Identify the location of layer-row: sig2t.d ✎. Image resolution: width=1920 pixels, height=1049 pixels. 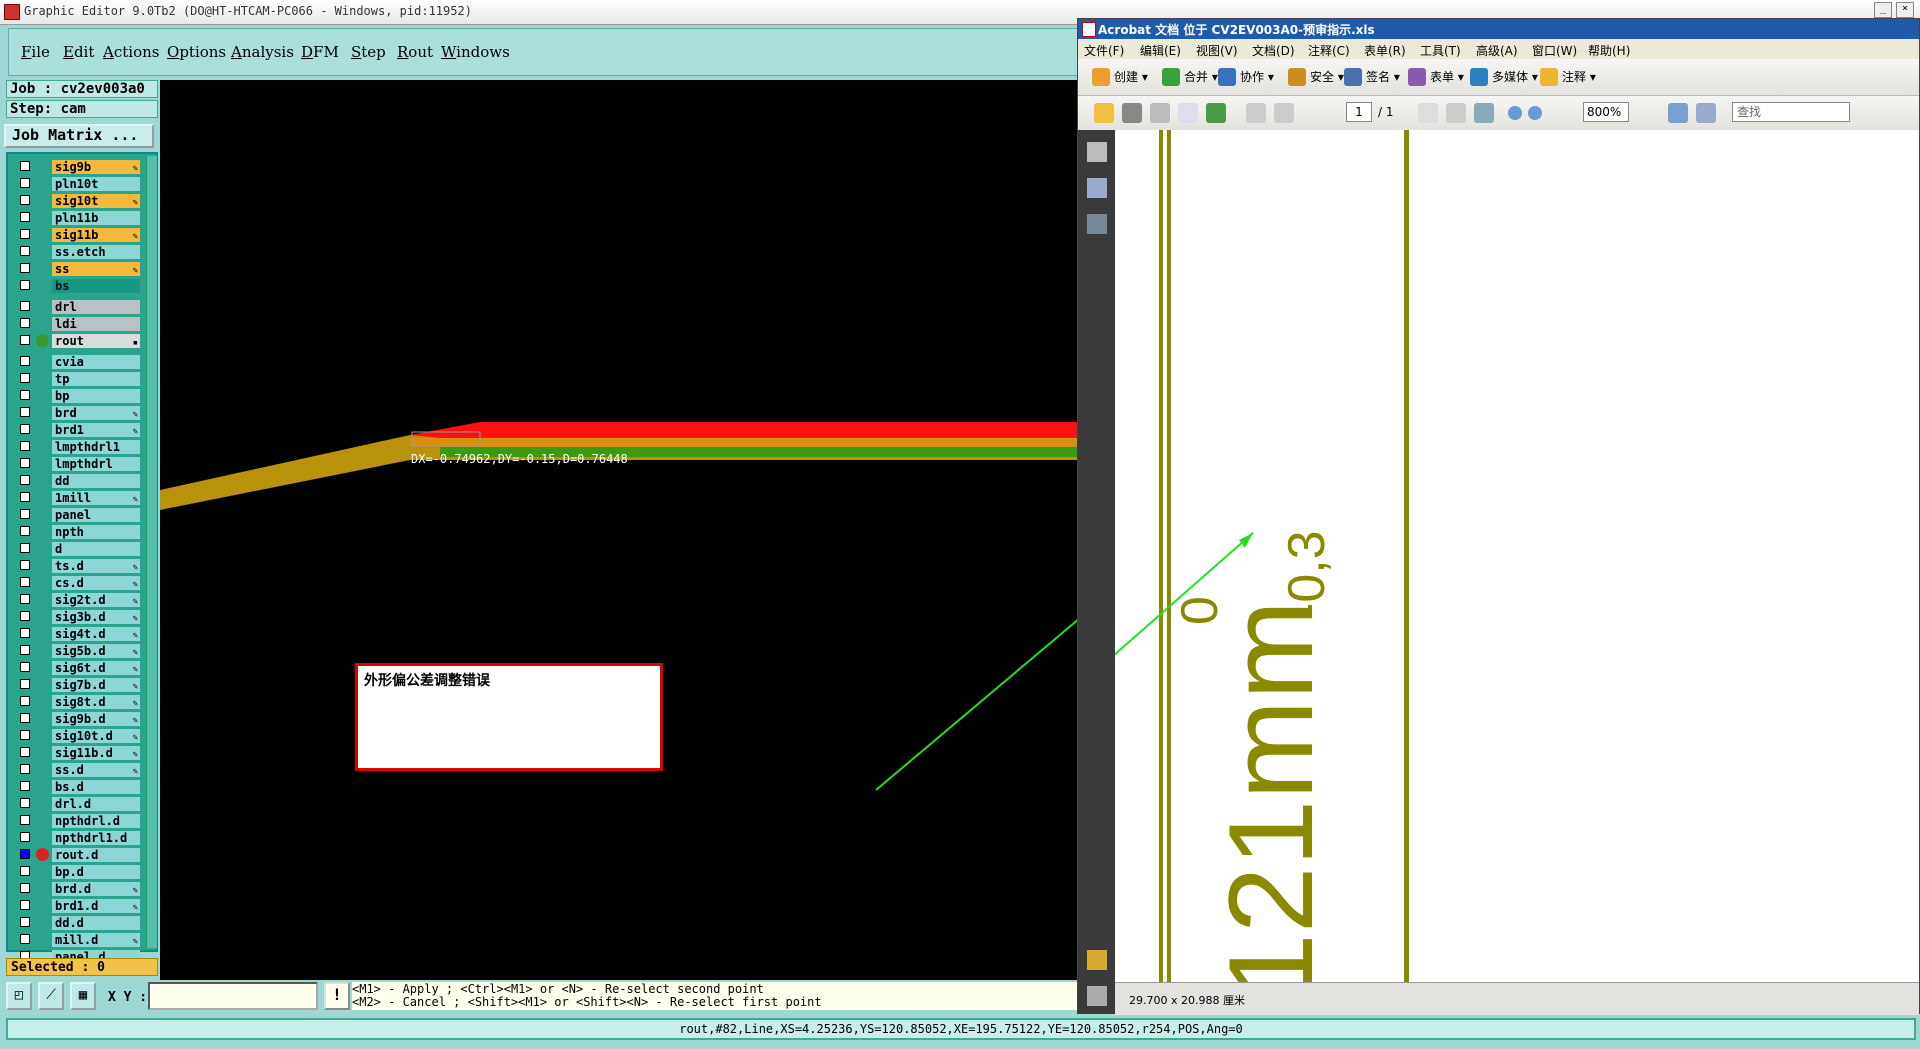
(77, 600).